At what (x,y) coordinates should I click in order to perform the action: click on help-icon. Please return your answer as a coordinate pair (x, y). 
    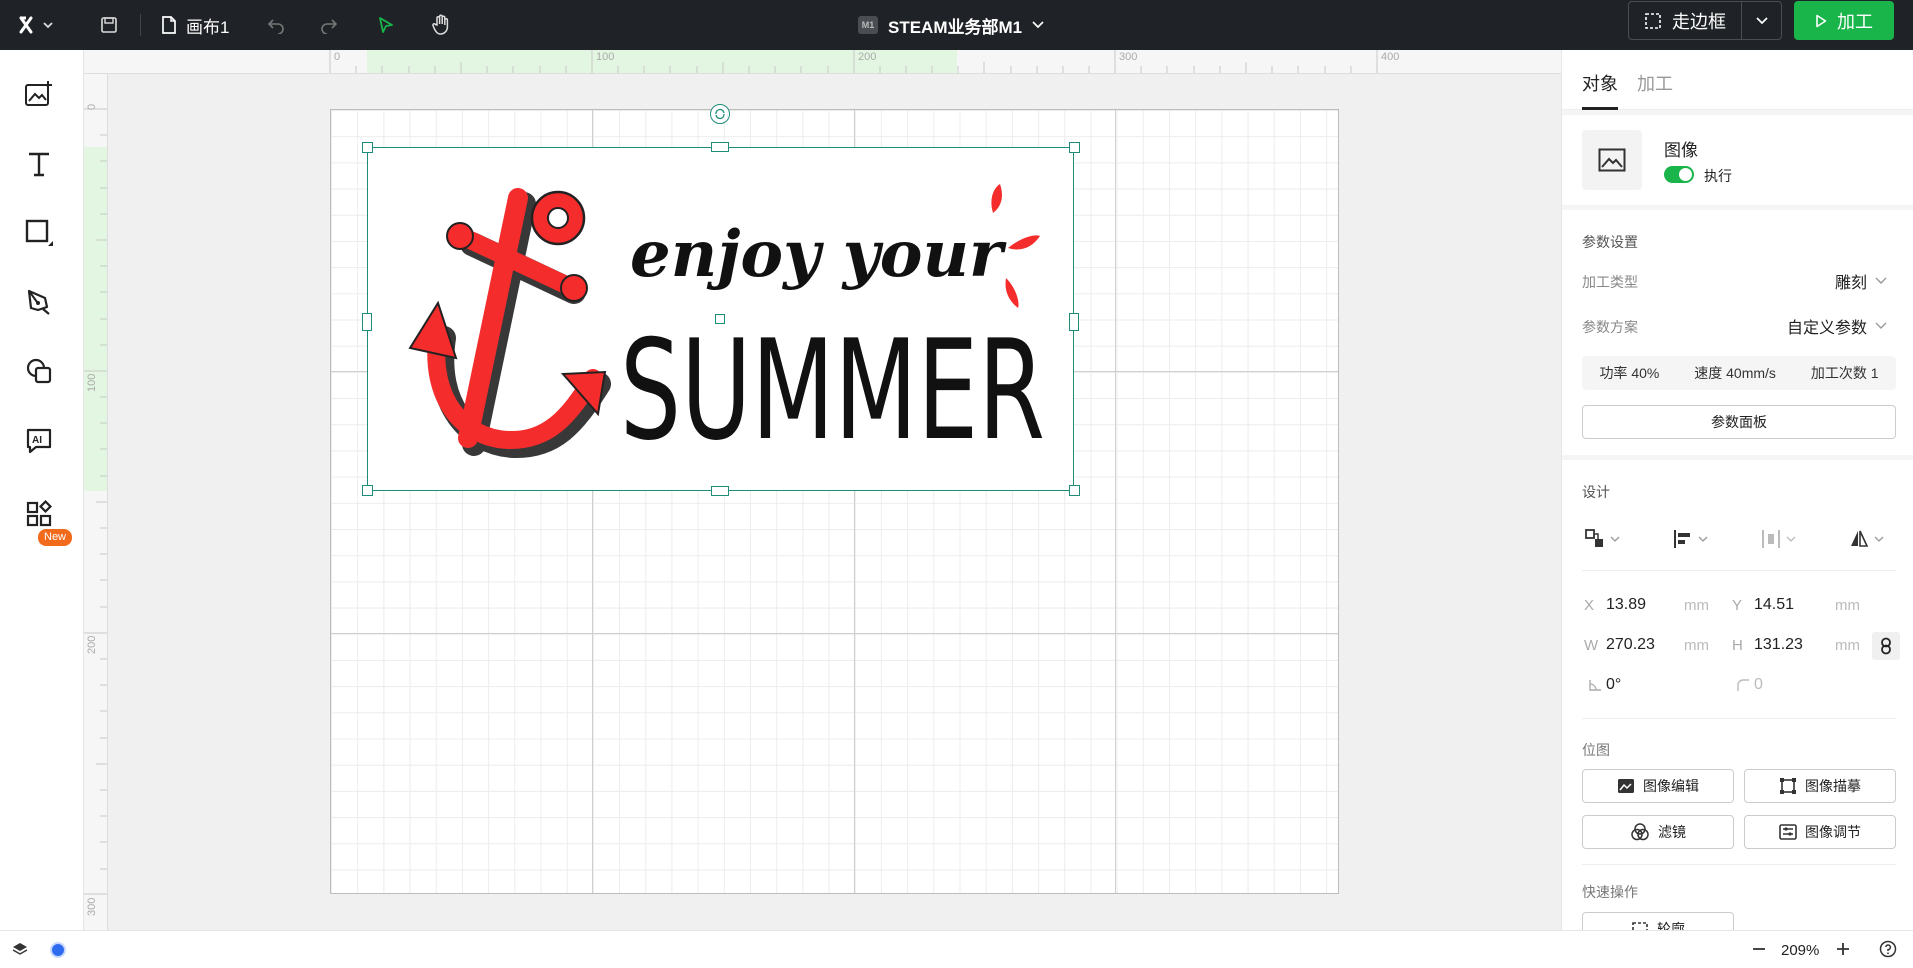
    Looking at the image, I should click on (1888, 951).